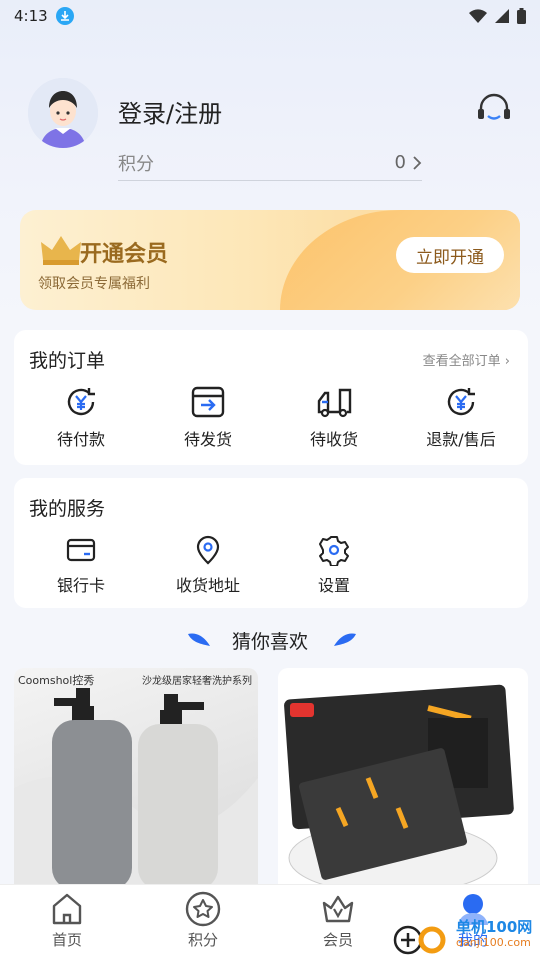 This screenshot has height=960, width=540. Describe the element at coordinates (502, 16) in the screenshot. I see `signal-icon` at that location.